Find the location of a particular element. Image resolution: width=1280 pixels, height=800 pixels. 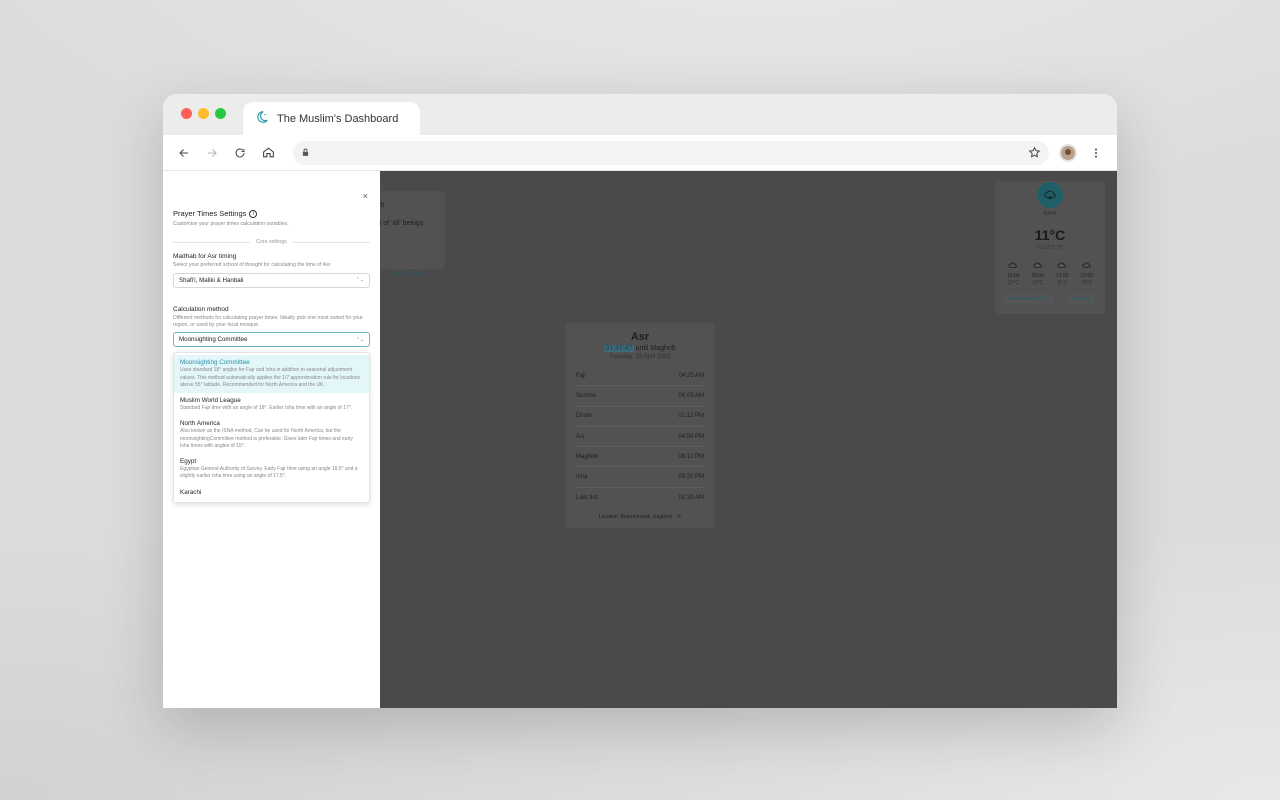

home-button is located at coordinates (268, 153).